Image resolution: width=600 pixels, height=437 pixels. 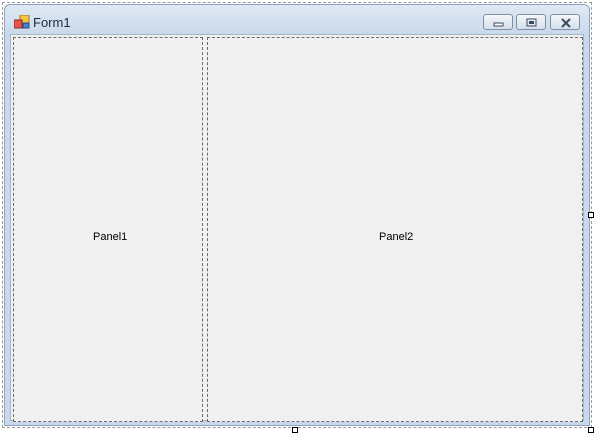 I want to click on maximize-icon, so click(x=531, y=22).